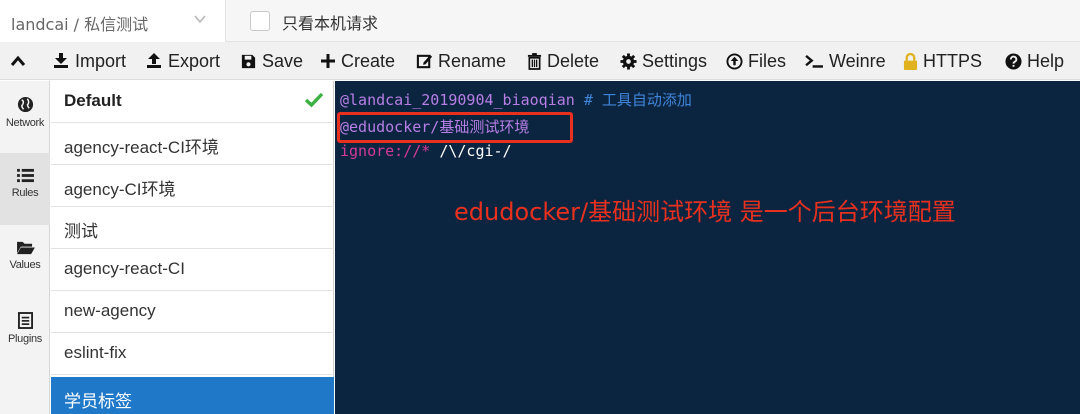 The width and height of the screenshot is (1080, 414). I want to click on create-label: Create, so click(368, 60).